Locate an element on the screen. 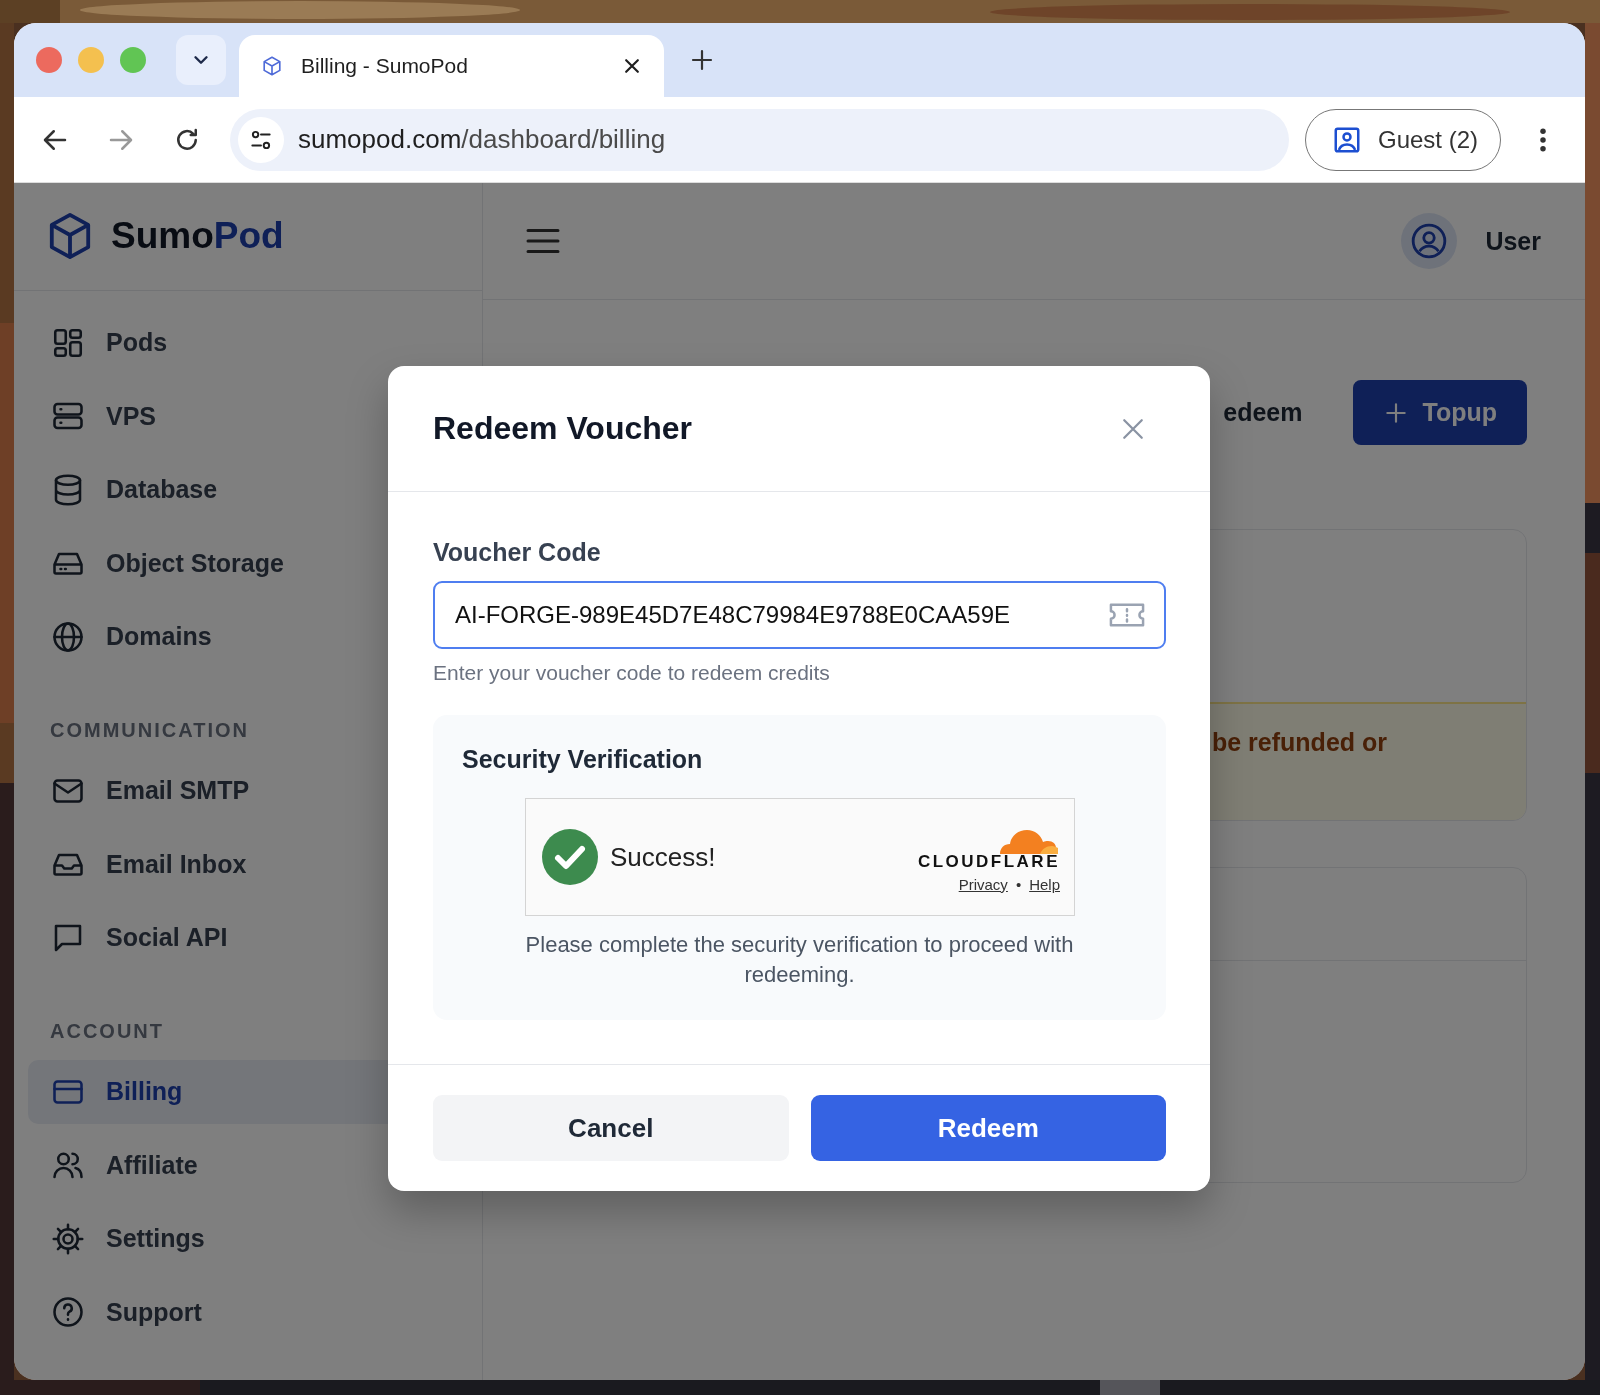 This screenshot has width=1600, height=1395. status-text: Success! is located at coordinates (663, 857).